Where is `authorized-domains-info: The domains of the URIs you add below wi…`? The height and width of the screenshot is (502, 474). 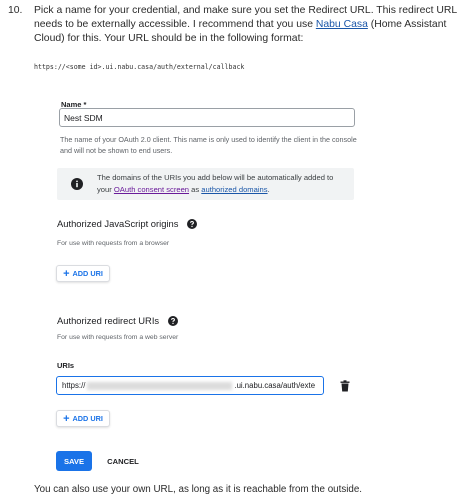 authorized-domains-info: The domains of the URIs you add below wi… is located at coordinates (205, 184).